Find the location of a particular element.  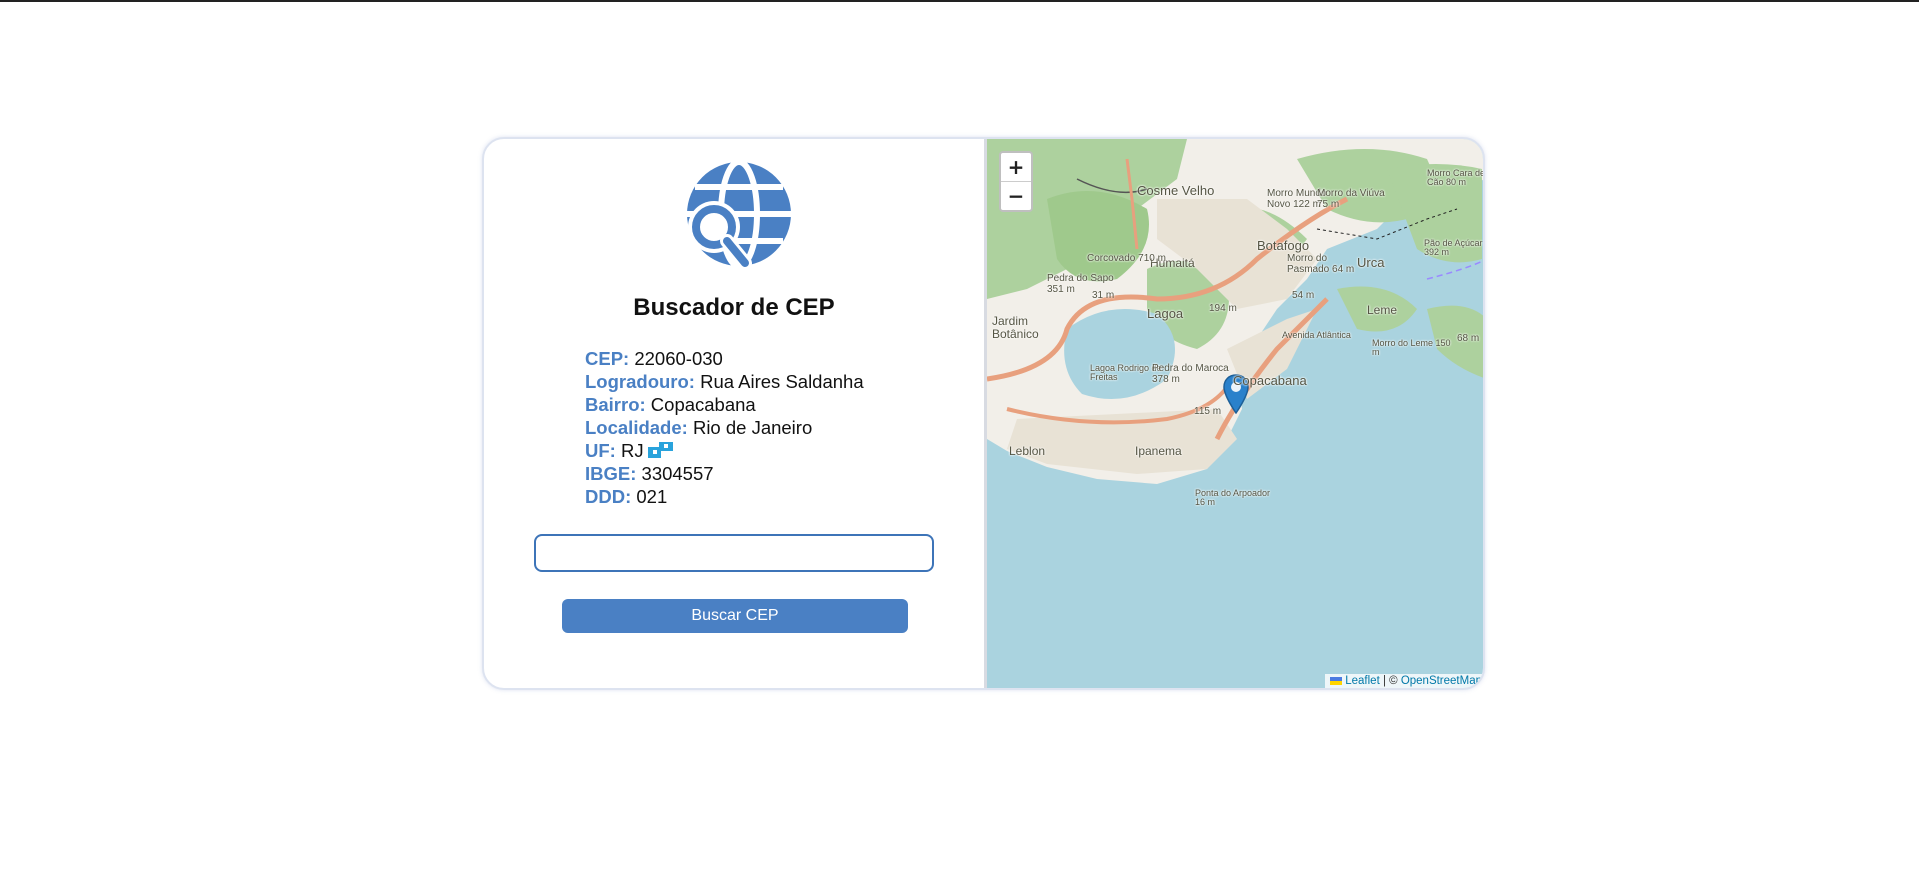

state-flag-icon is located at coordinates (660, 450).